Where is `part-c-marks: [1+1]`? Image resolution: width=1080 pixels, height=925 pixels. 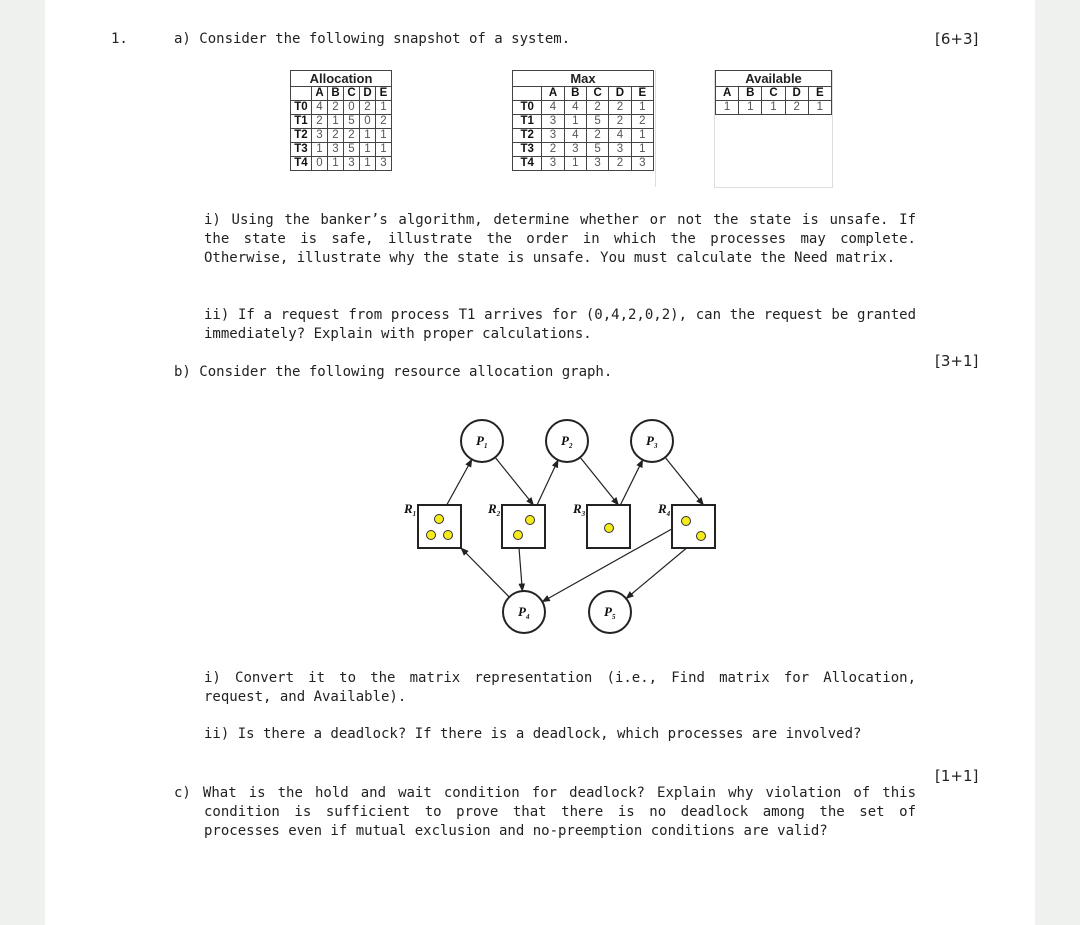 part-c-marks: [1+1] is located at coordinates (957, 776).